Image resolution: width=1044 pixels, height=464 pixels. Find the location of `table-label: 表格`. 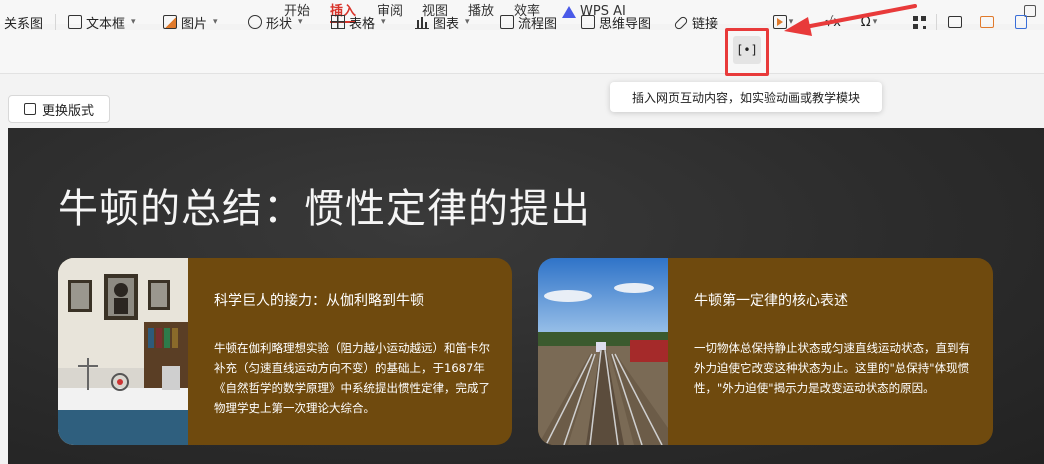

table-label: 表格 is located at coordinates (362, 24).